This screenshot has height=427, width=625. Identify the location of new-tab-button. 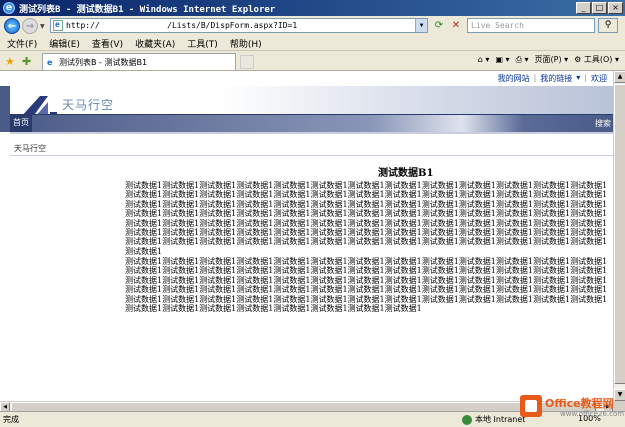
(247, 62).